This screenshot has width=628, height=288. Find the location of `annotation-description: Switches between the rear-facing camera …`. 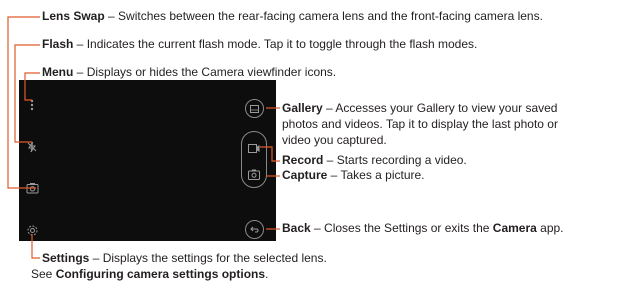

annotation-description: Switches between the rear-facing camera … is located at coordinates (330, 16).